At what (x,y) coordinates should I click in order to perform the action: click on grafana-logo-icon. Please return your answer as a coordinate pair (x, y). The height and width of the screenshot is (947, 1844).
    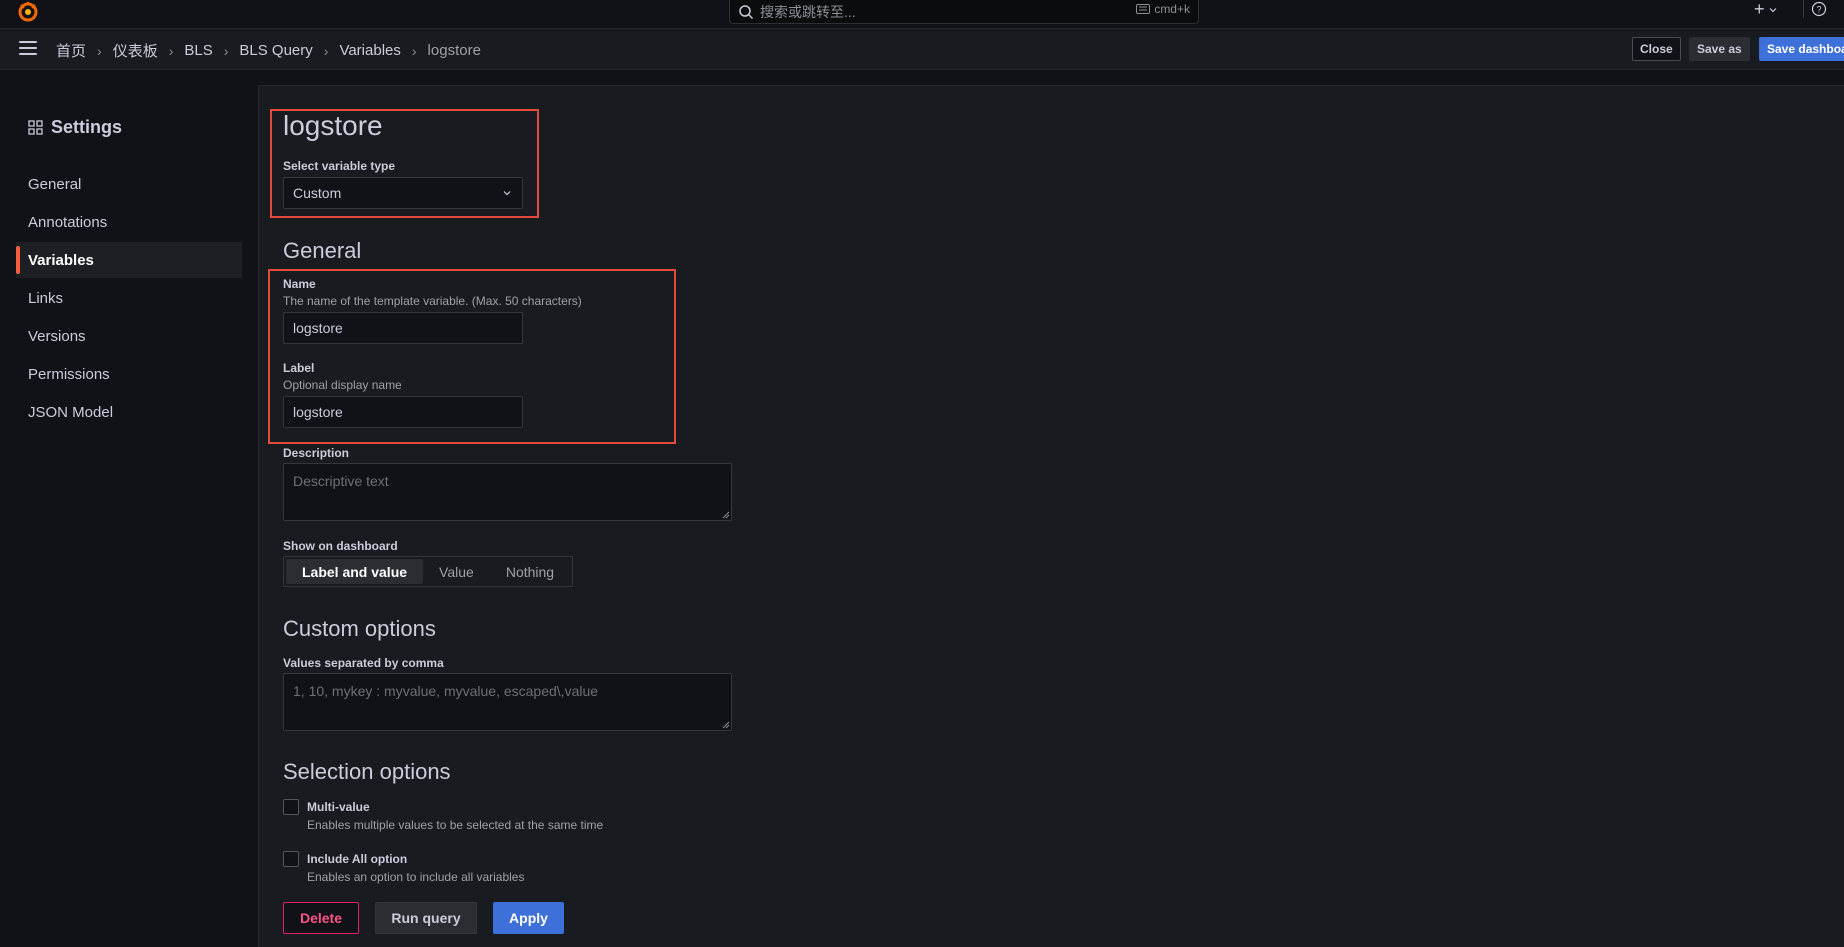
    Looking at the image, I should click on (28, 11).